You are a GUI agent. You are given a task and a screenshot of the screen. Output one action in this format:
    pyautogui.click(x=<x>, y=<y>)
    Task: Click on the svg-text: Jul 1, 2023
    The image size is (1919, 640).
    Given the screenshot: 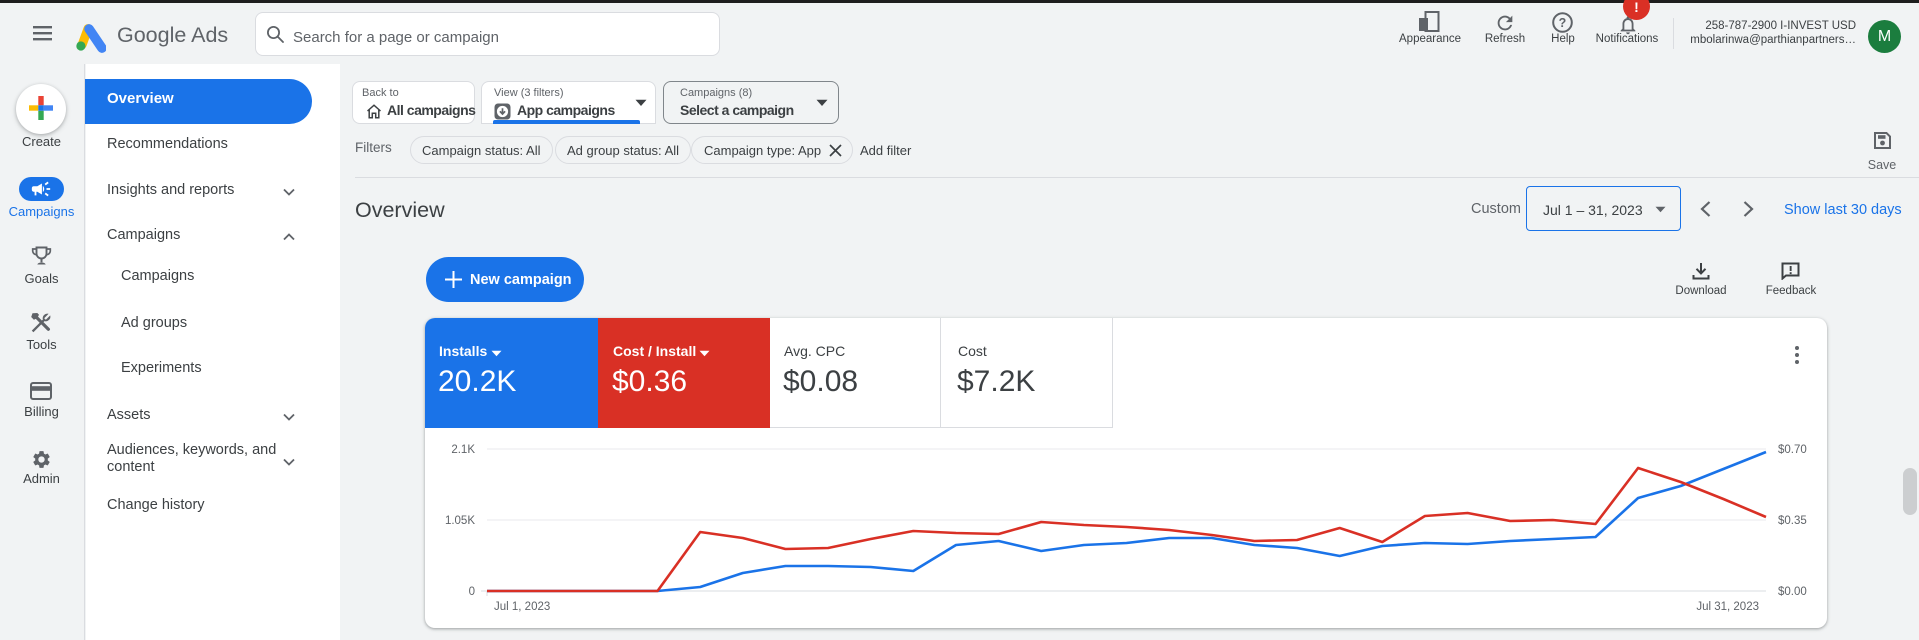 What is the action you would take?
    pyautogui.click(x=522, y=607)
    